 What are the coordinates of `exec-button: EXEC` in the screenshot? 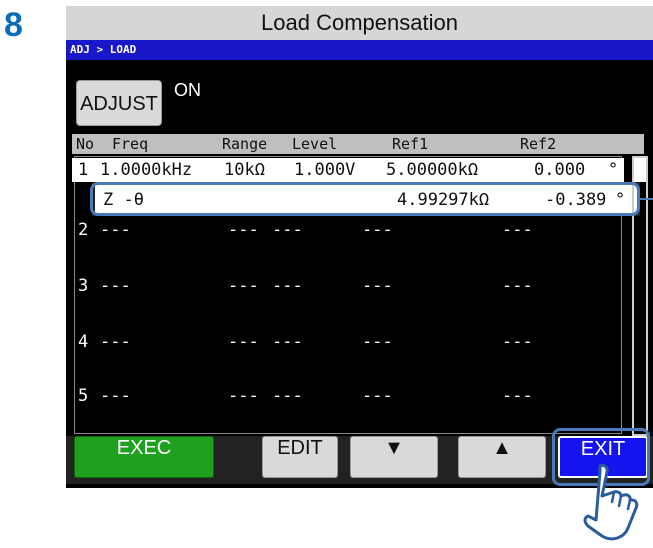 It's located at (144, 457).